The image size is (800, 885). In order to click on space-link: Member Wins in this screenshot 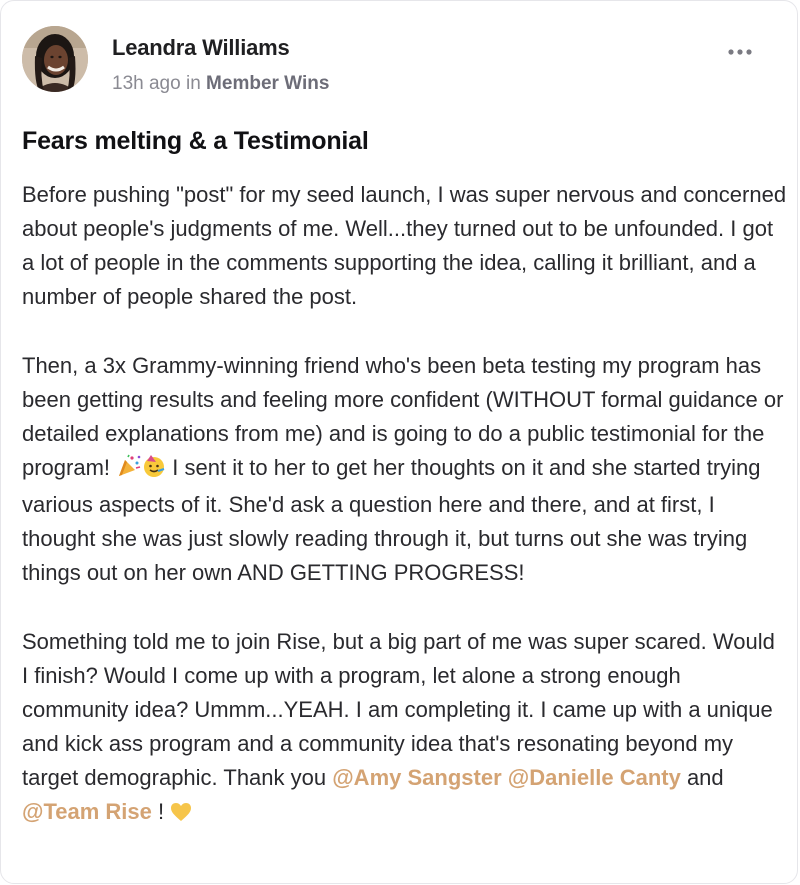, I will do `click(267, 83)`.